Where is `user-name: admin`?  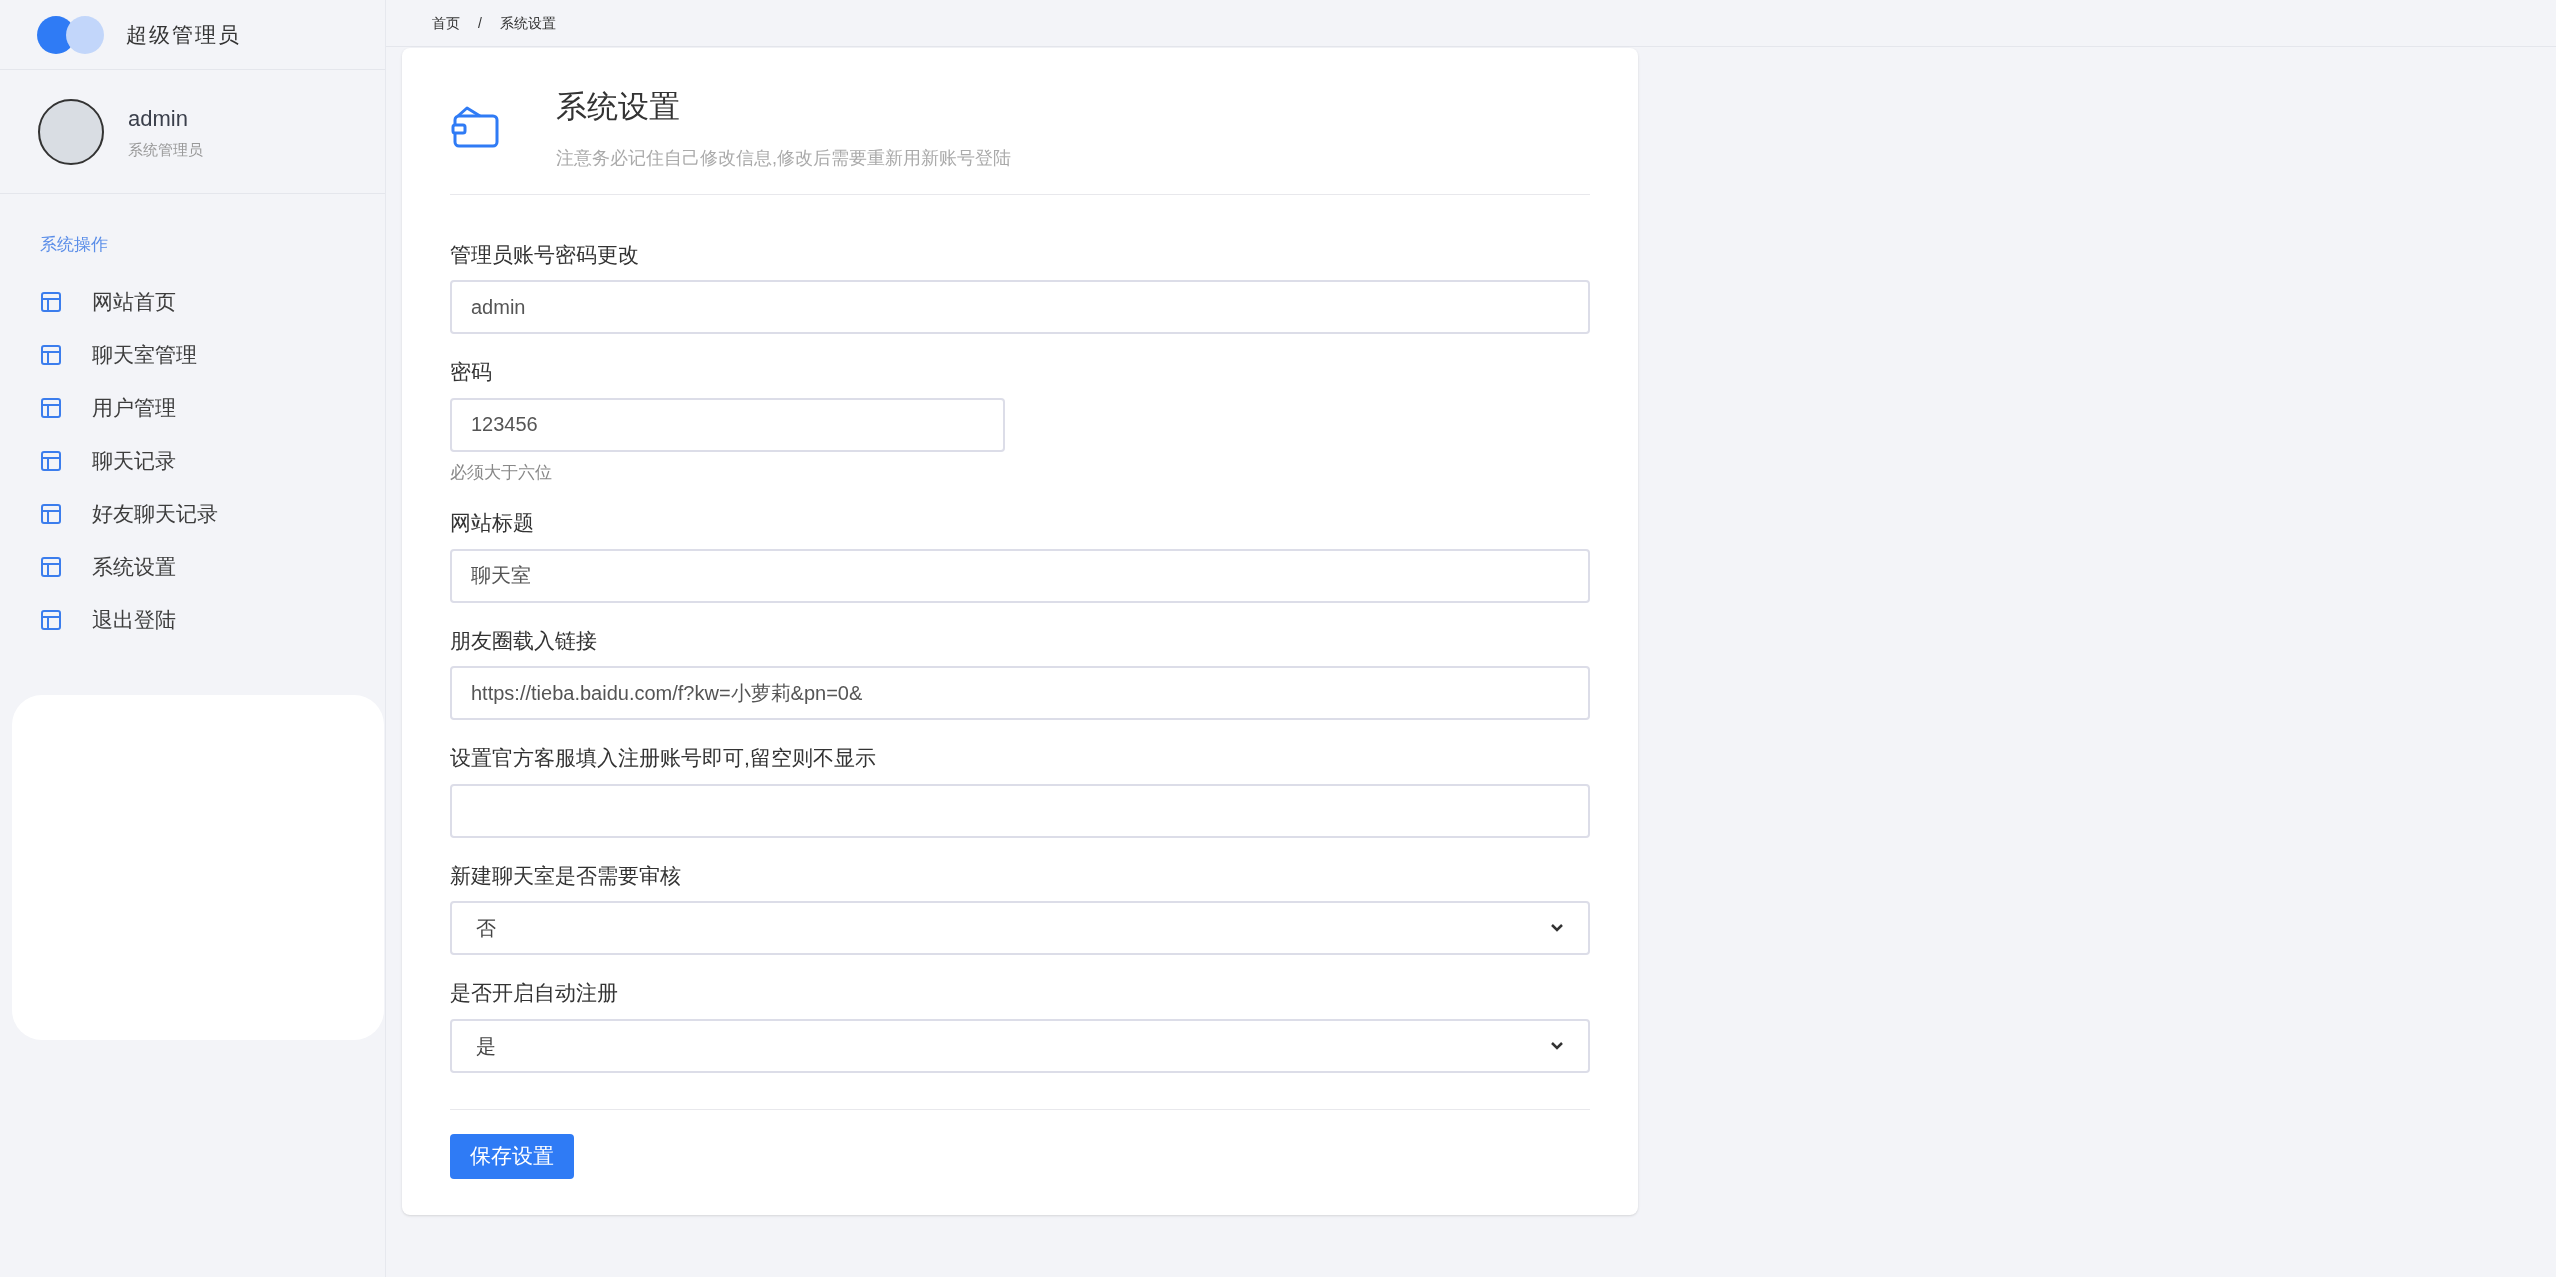
user-name: admin is located at coordinates (158, 118).